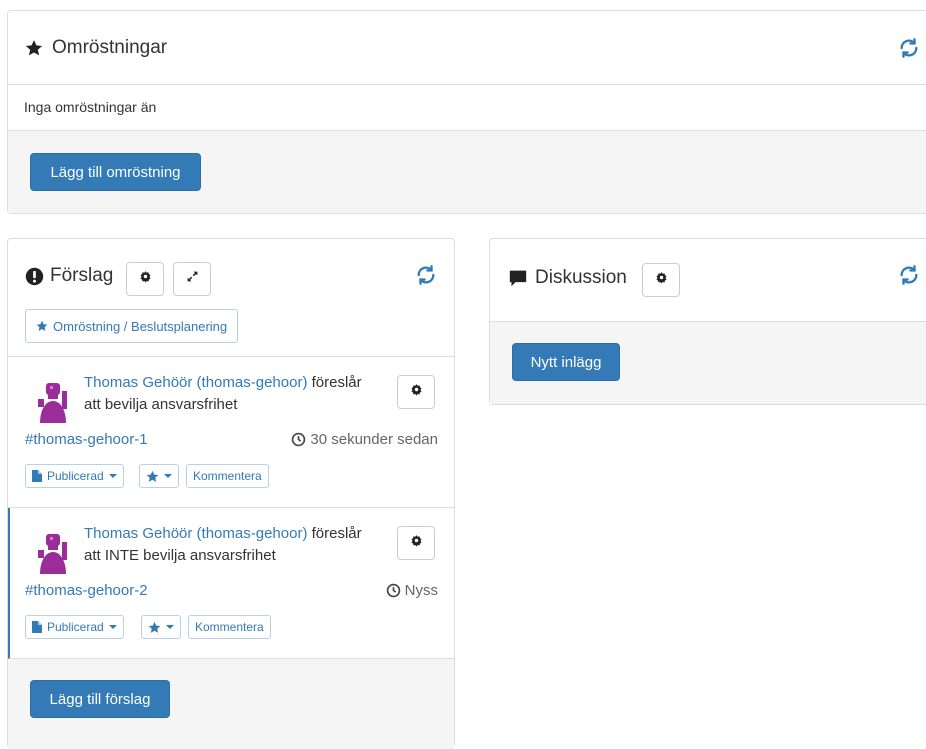  What do you see at coordinates (90, 107) in the screenshot?
I see `polls-empty-text: Inga omröstningar än` at bounding box center [90, 107].